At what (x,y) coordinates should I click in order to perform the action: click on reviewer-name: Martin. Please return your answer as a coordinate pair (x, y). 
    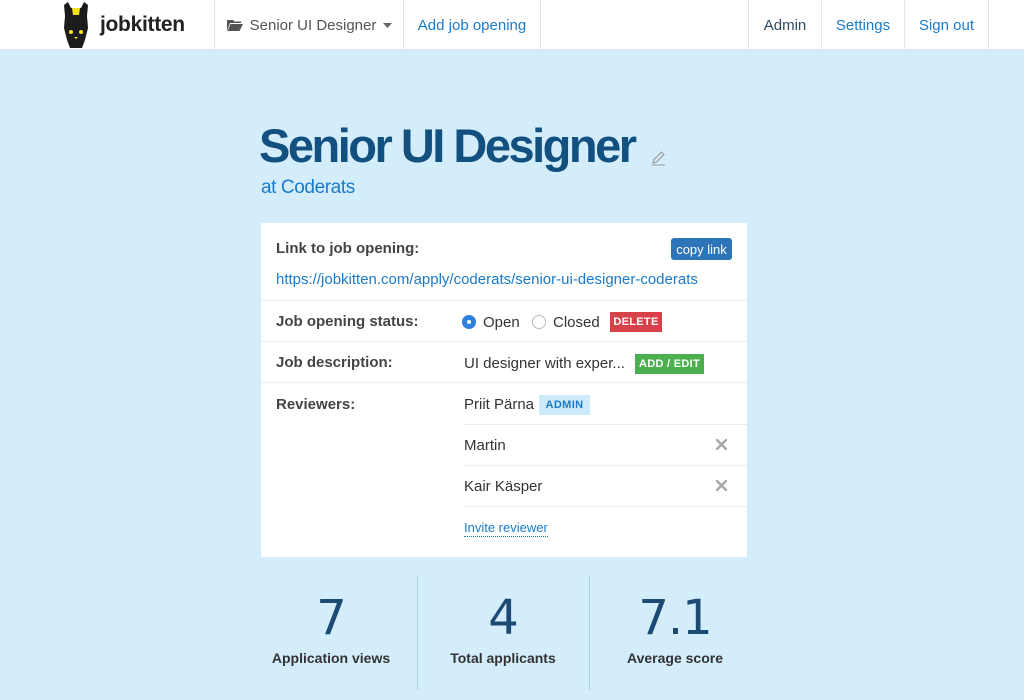
    Looking at the image, I should click on (485, 445).